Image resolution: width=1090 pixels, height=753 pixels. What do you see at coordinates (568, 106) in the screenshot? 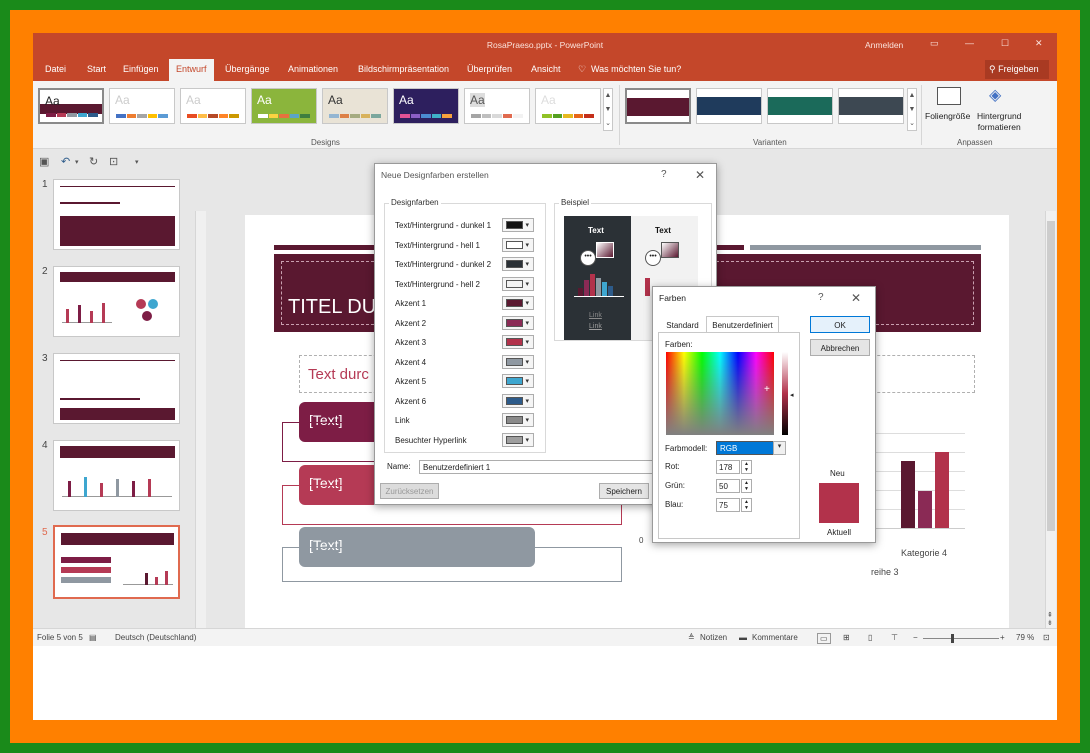
I see `theme-thumb-8: Aa` at bounding box center [568, 106].